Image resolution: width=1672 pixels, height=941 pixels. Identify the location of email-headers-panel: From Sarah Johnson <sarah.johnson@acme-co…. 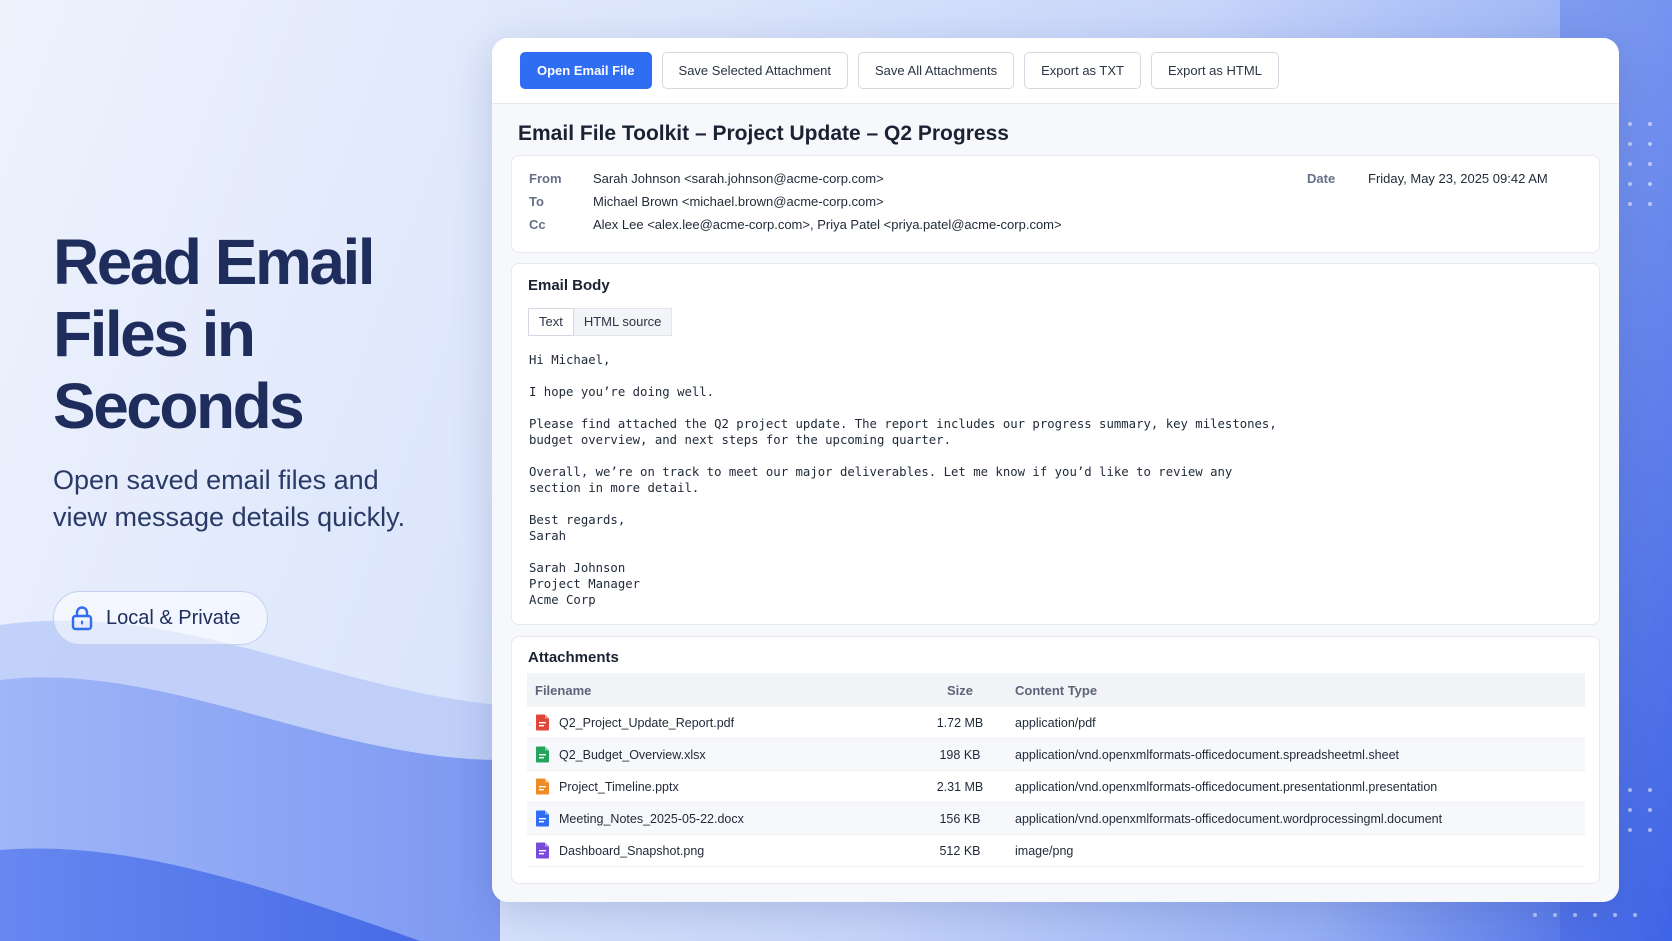
(1055, 204).